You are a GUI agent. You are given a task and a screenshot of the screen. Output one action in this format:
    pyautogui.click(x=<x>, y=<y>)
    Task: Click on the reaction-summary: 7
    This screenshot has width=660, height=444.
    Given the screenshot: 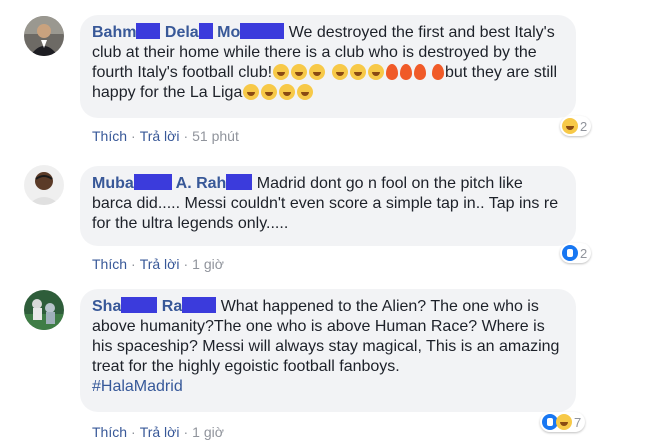 What is the action you would take?
    pyautogui.click(x=563, y=422)
    